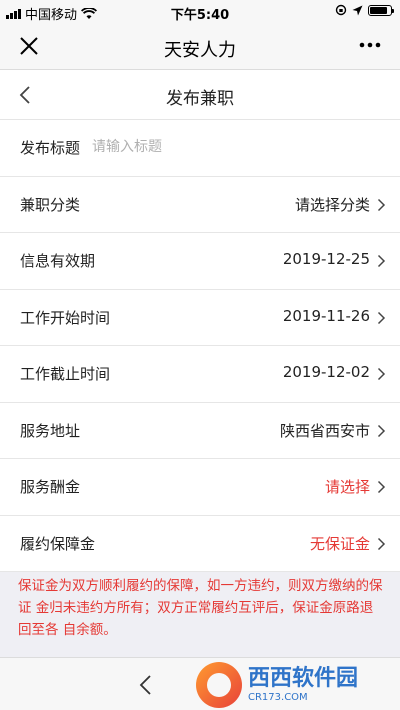  What do you see at coordinates (370, 45) in the screenshot?
I see `more-icon` at bounding box center [370, 45].